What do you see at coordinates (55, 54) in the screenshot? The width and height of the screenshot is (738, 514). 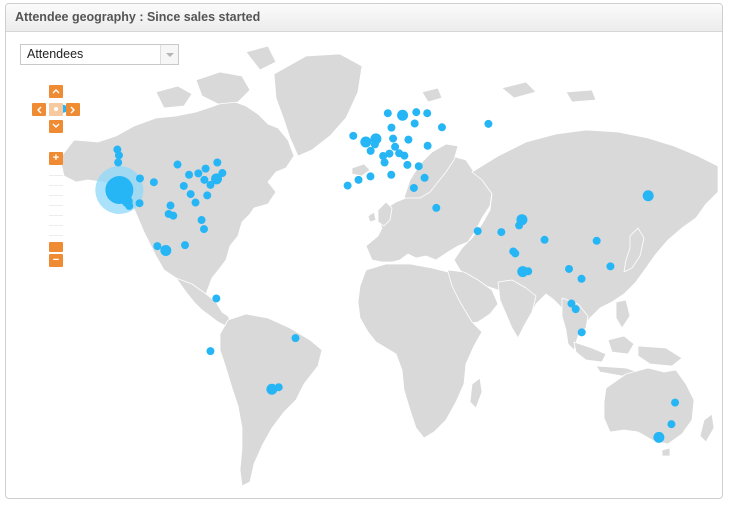 I see `metric-select-value: Attendees` at bounding box center [55, 54].